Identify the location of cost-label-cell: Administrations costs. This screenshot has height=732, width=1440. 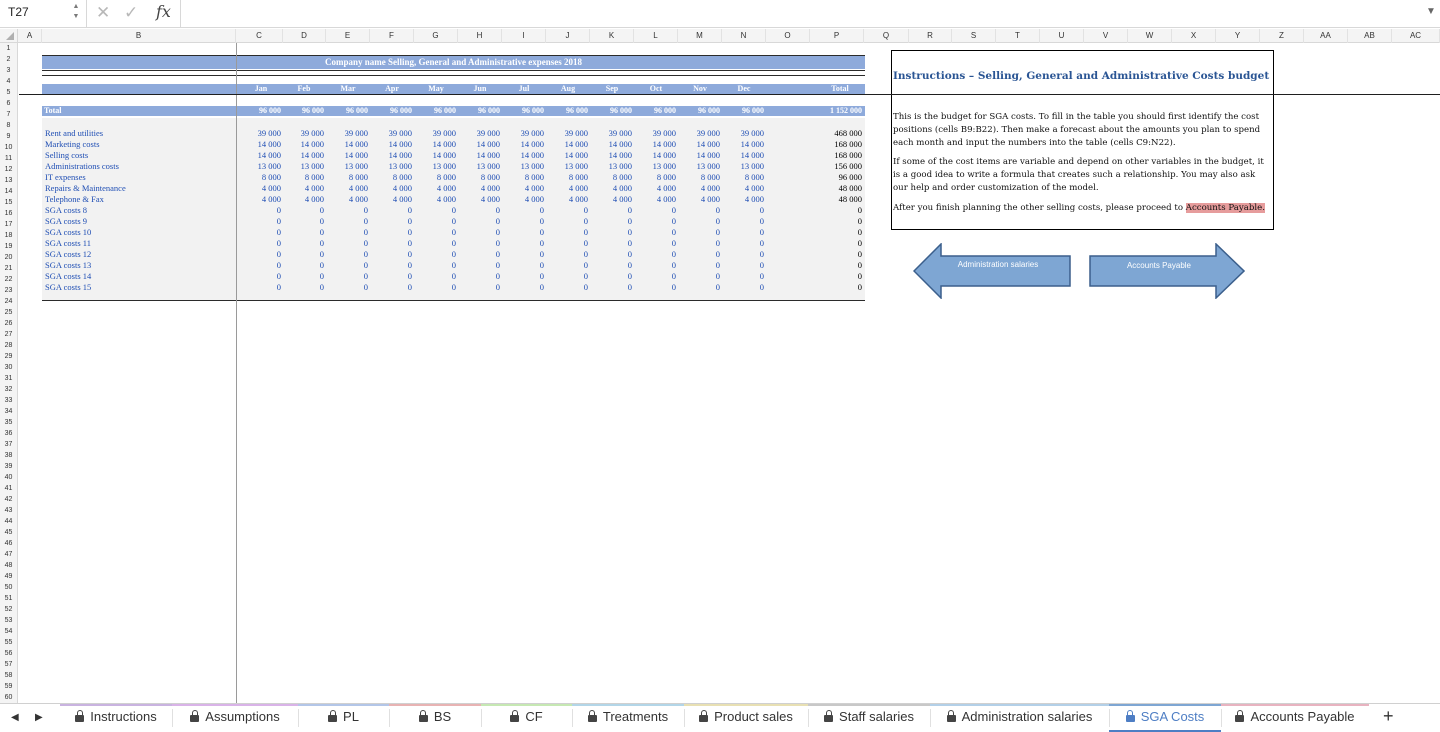
(82, 166).